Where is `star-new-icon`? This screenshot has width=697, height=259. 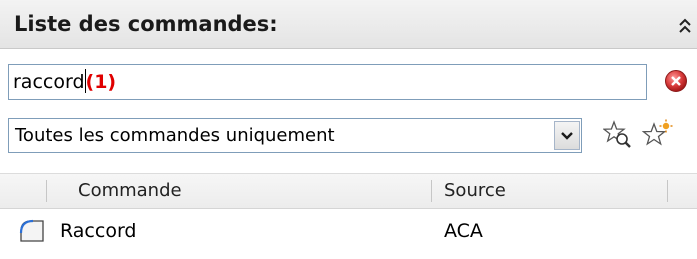
star-new-icon is located at coordinates (657, 135).